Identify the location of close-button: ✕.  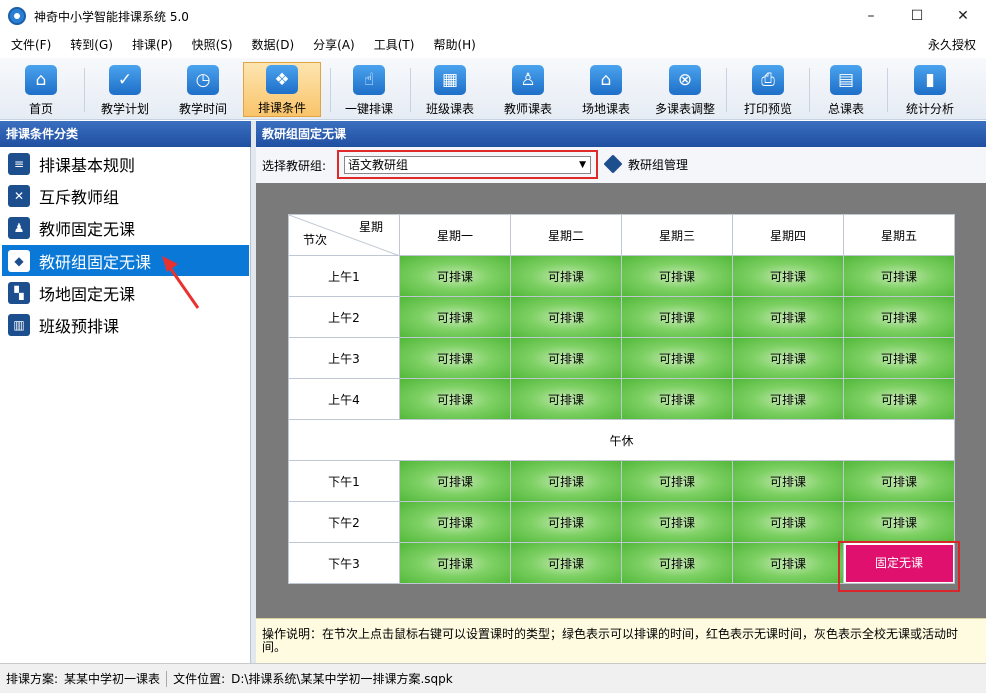
(963, 16).